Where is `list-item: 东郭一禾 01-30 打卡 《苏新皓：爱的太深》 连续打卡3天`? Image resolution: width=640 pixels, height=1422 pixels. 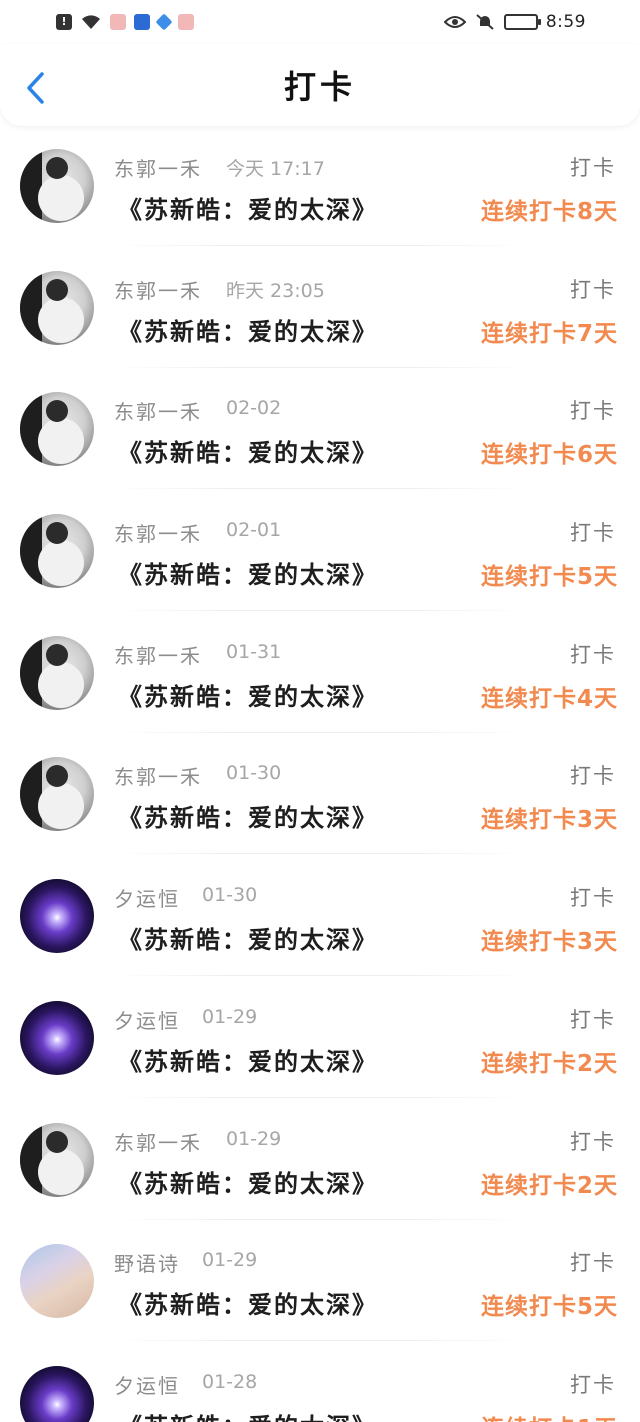
list-item: 东郭一禾 01-30 打卡 《苏新皓：爱的太深》 连续打卡3天 is located at coordinates (320, 806).